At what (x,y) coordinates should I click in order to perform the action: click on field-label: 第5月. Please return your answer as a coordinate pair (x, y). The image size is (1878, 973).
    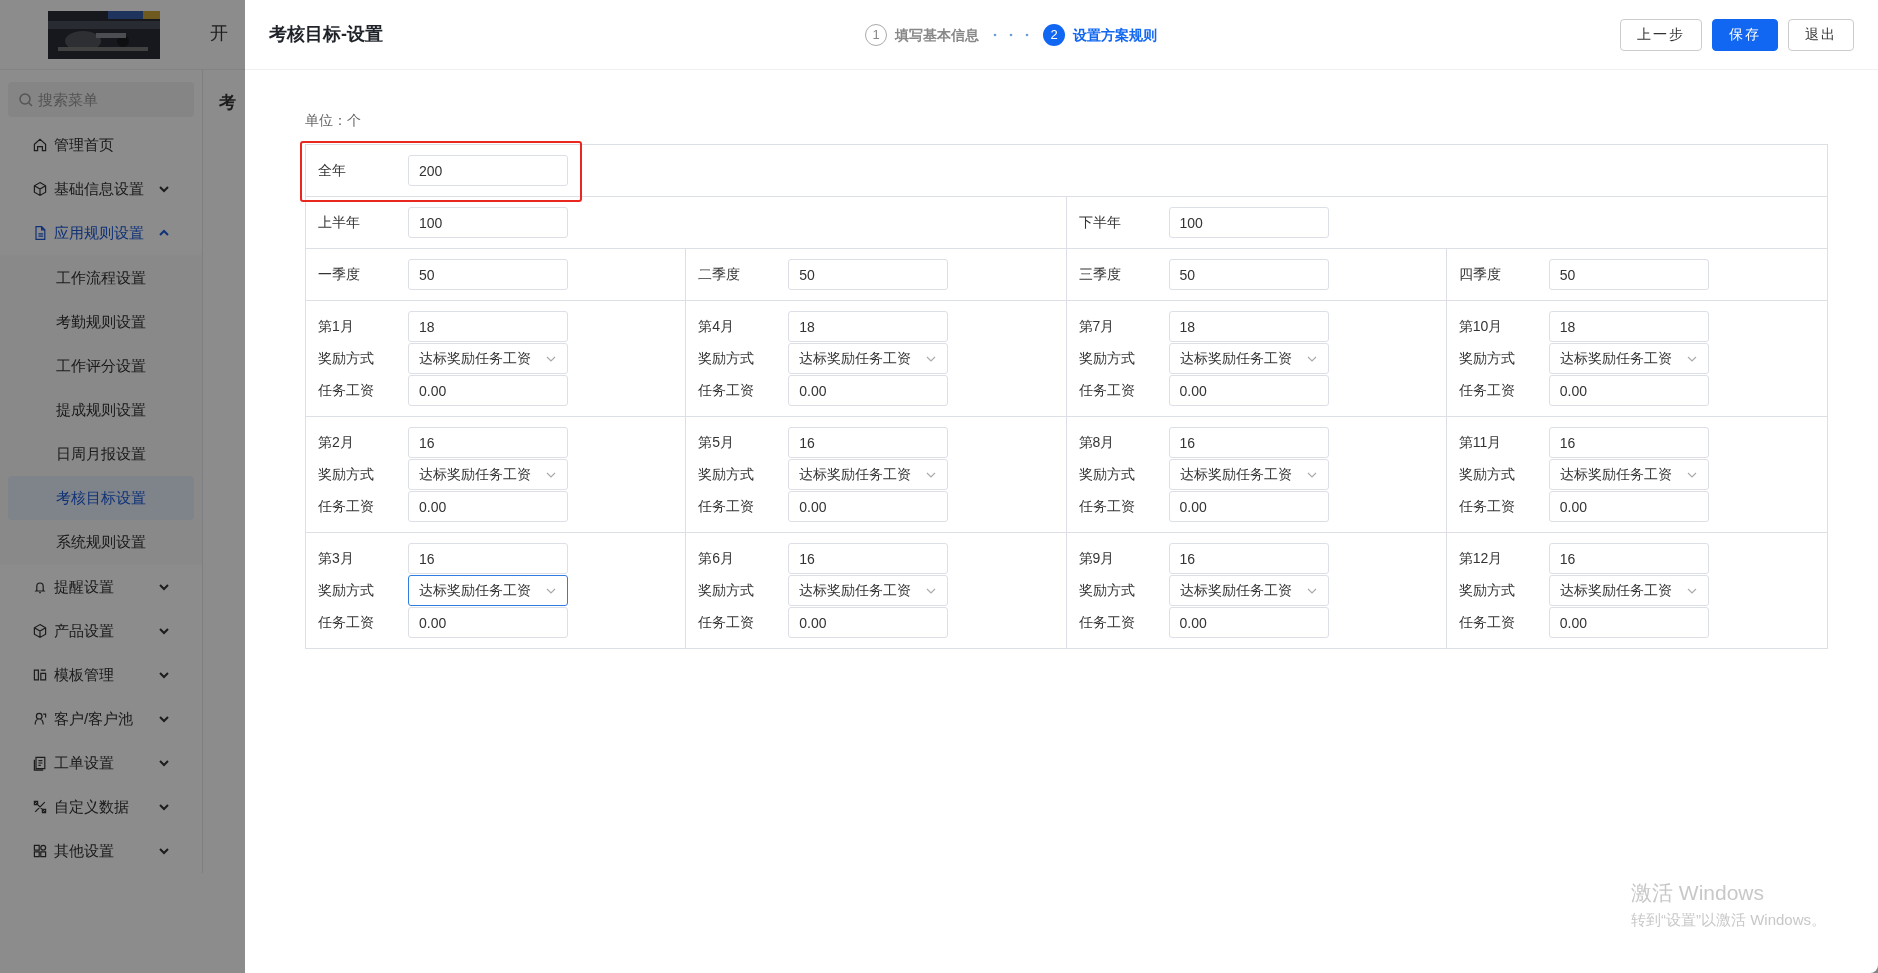
    Looking at the image, I should click on (717, 442).